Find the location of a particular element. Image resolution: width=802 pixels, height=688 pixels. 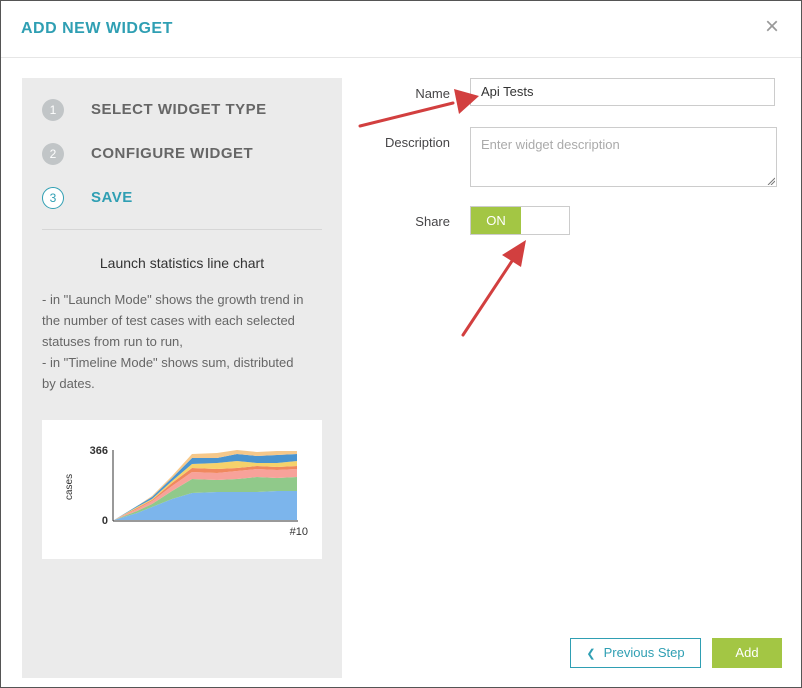

step-label: SAVE is located at coordinates (112, 197).